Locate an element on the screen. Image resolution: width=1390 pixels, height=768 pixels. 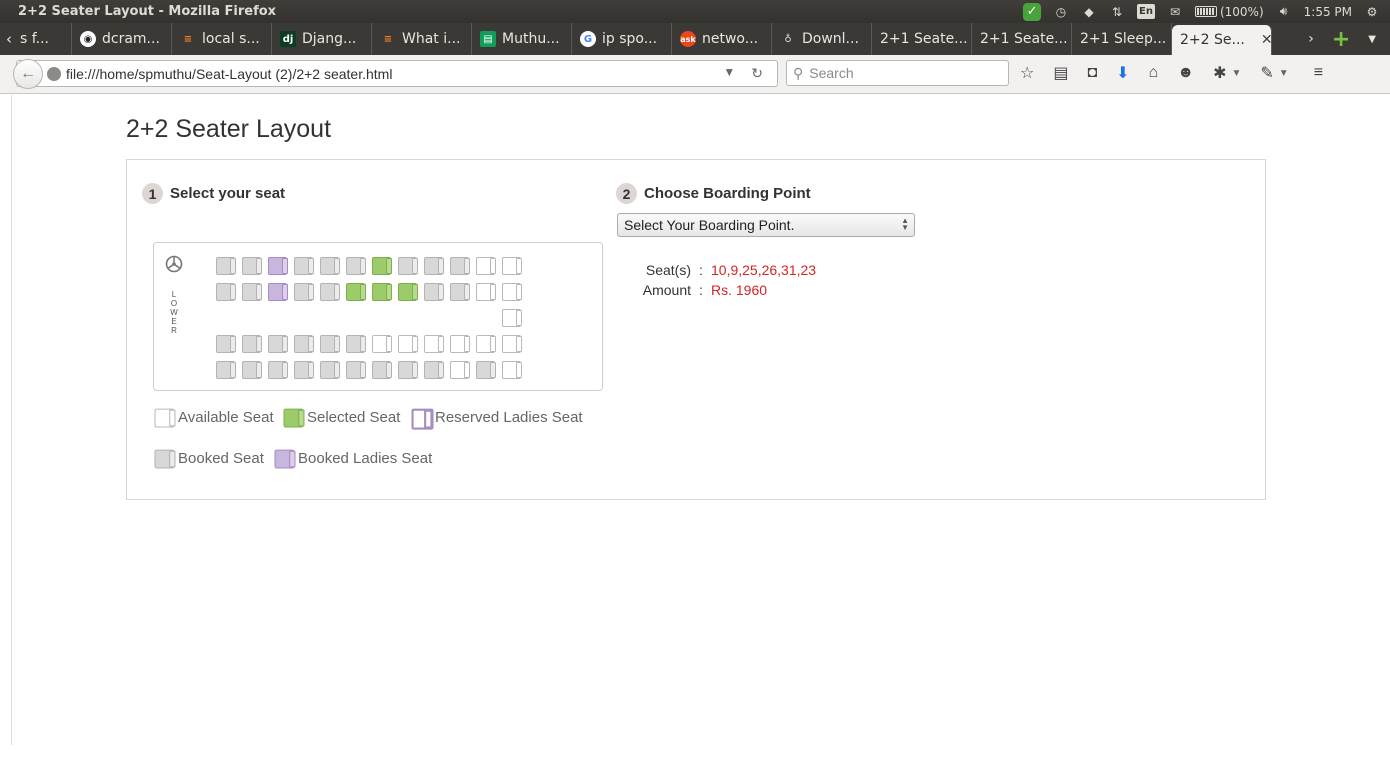
seats-colon: : is located at coordinates (701, 270).